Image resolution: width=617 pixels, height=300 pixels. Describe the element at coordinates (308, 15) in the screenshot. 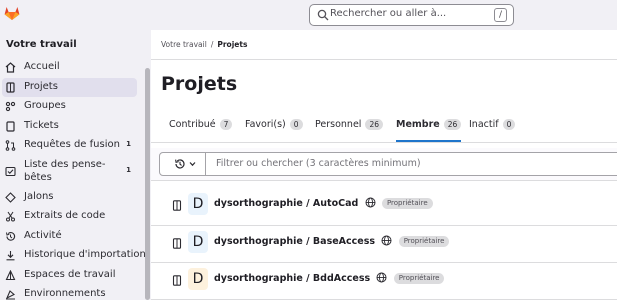

I see `top-bar: Rechercher ou aller à... /` at that location.